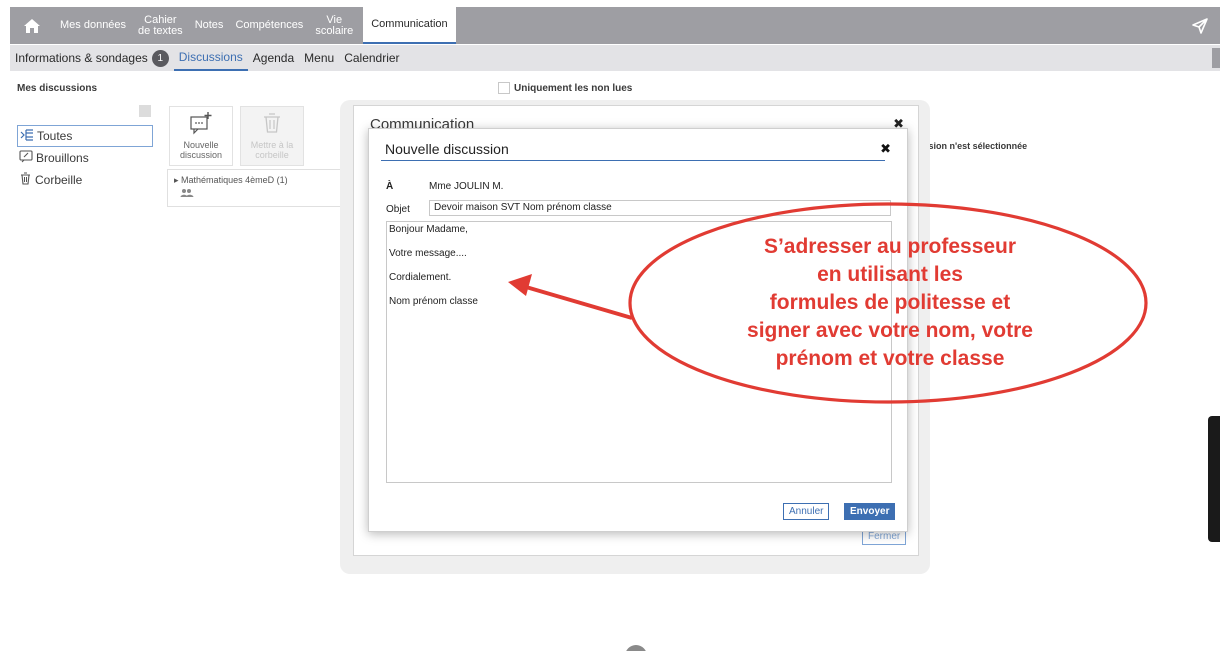 This screenshot has height=651, width=1220. Describe the element at coordinates (520, 285) in the screenshot. I see `annotation-arrow-head` at that location.